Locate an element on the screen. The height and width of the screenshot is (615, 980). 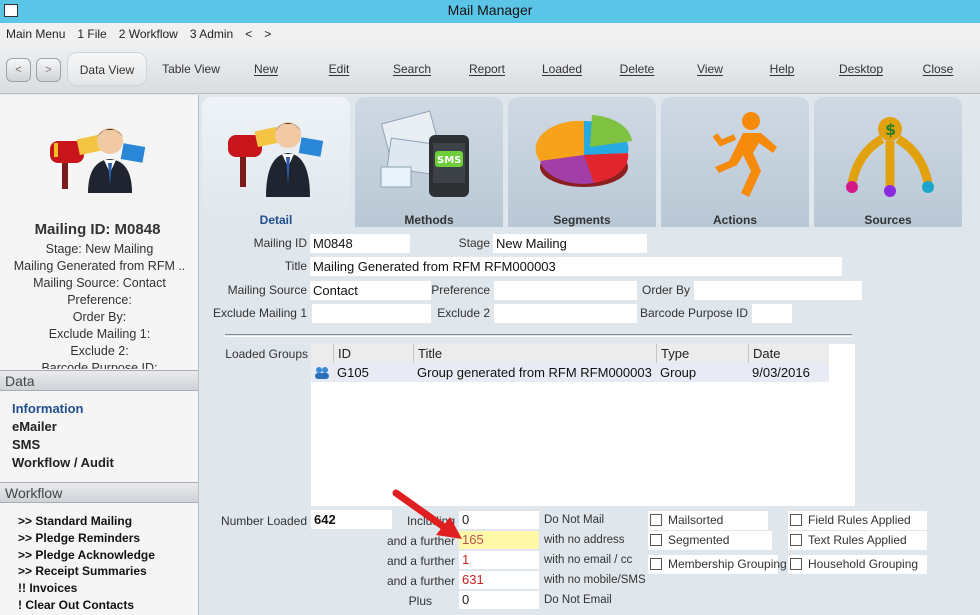
summary-exclude-2: Exclude 2: is located at coordinates (99, 351).